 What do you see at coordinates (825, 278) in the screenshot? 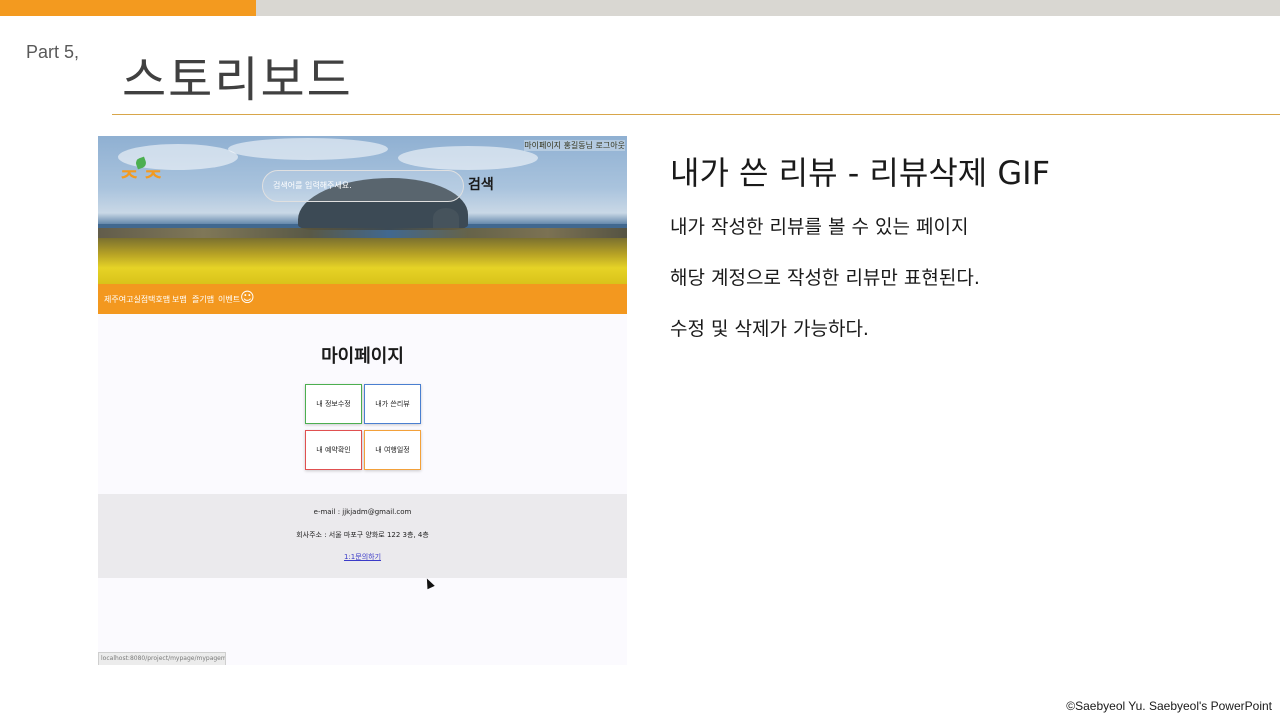
I see `description-line: 해당 계정으로 작성한 리뷰만 표현된다.` at bounding box center [825, 278].